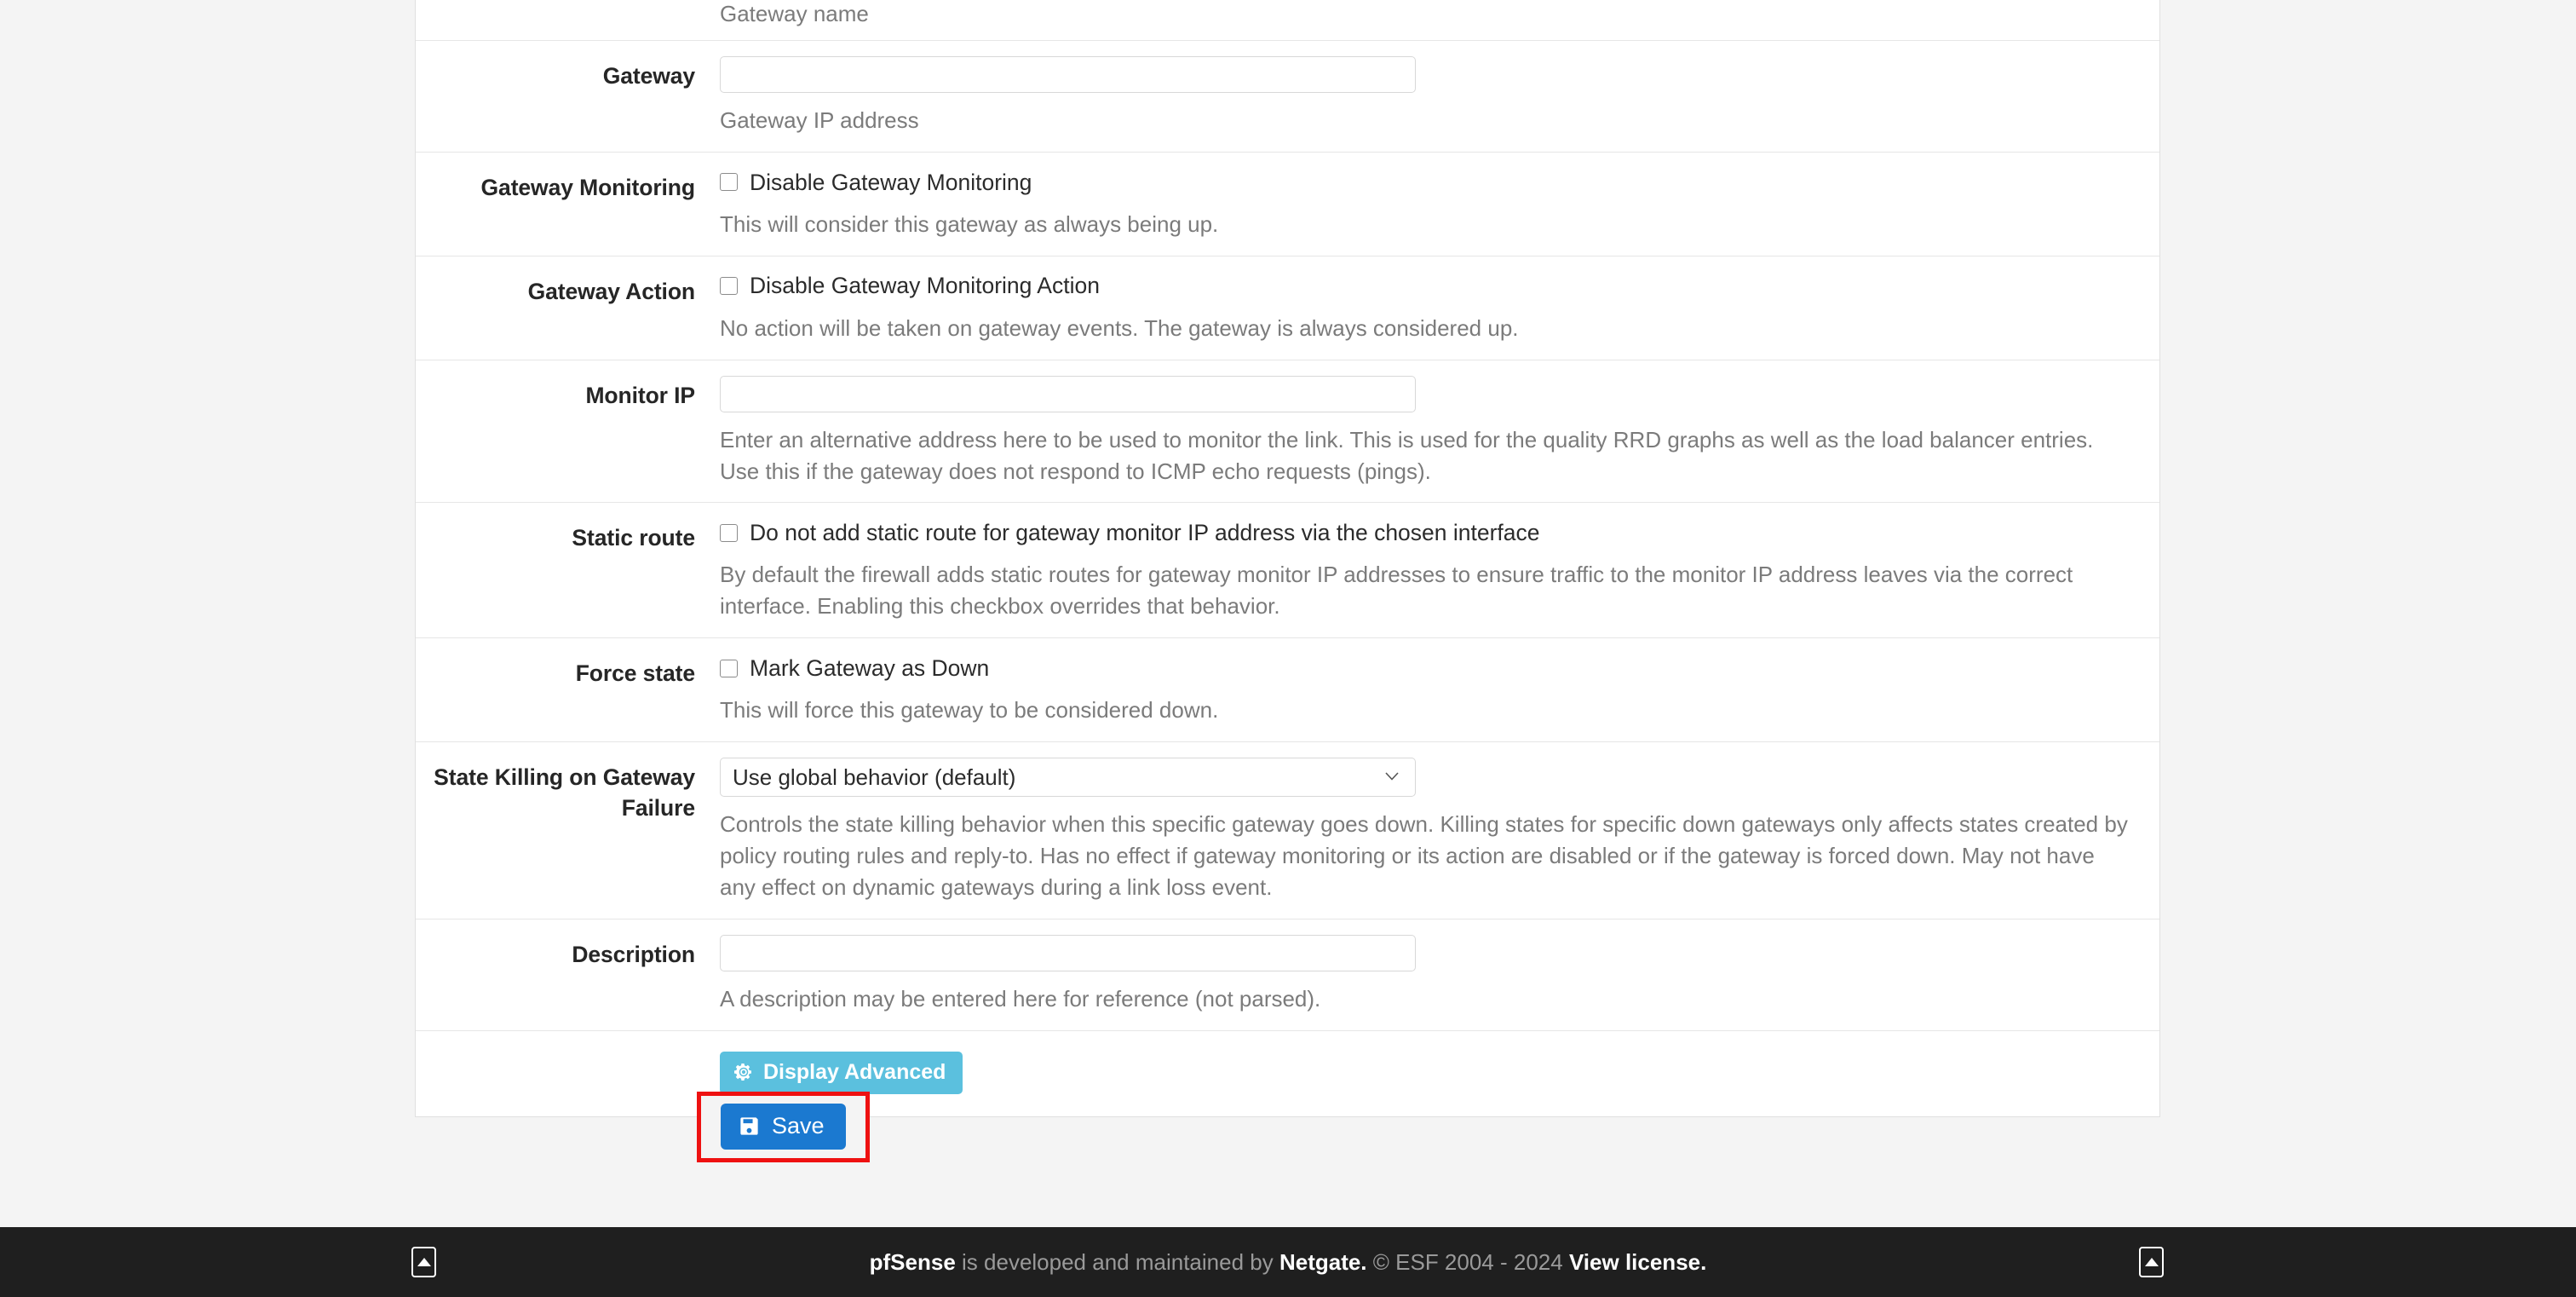 The height and width of the screenshot is (1297, 2576). What do you see at coordinates (1468, 1261) in the screenshot?
I see `footer-copyright: © ESF 2004 - 2024` at bounding box center [1468, 1261].